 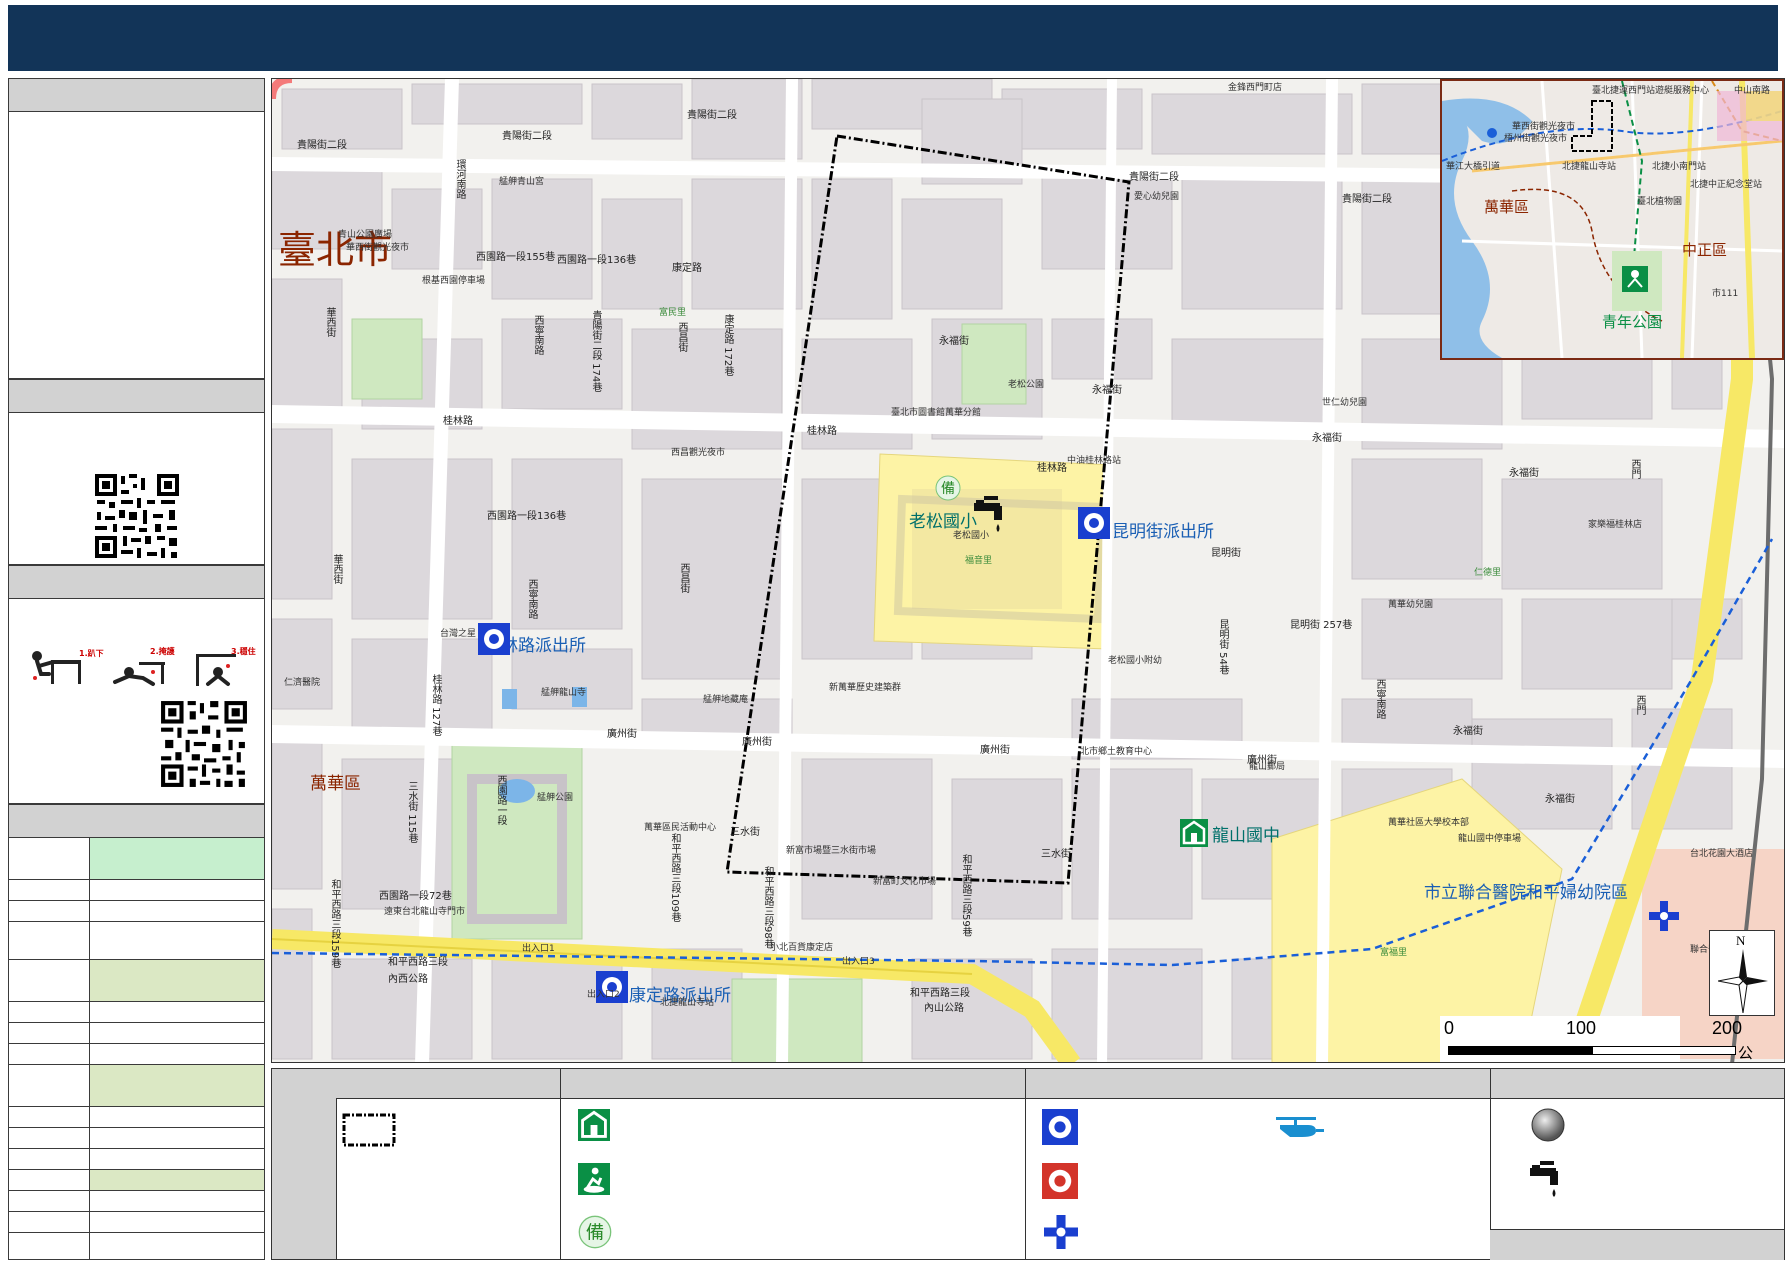 I want to click on poi-small-label: 艋舺公園, so click(x=555, y=798).